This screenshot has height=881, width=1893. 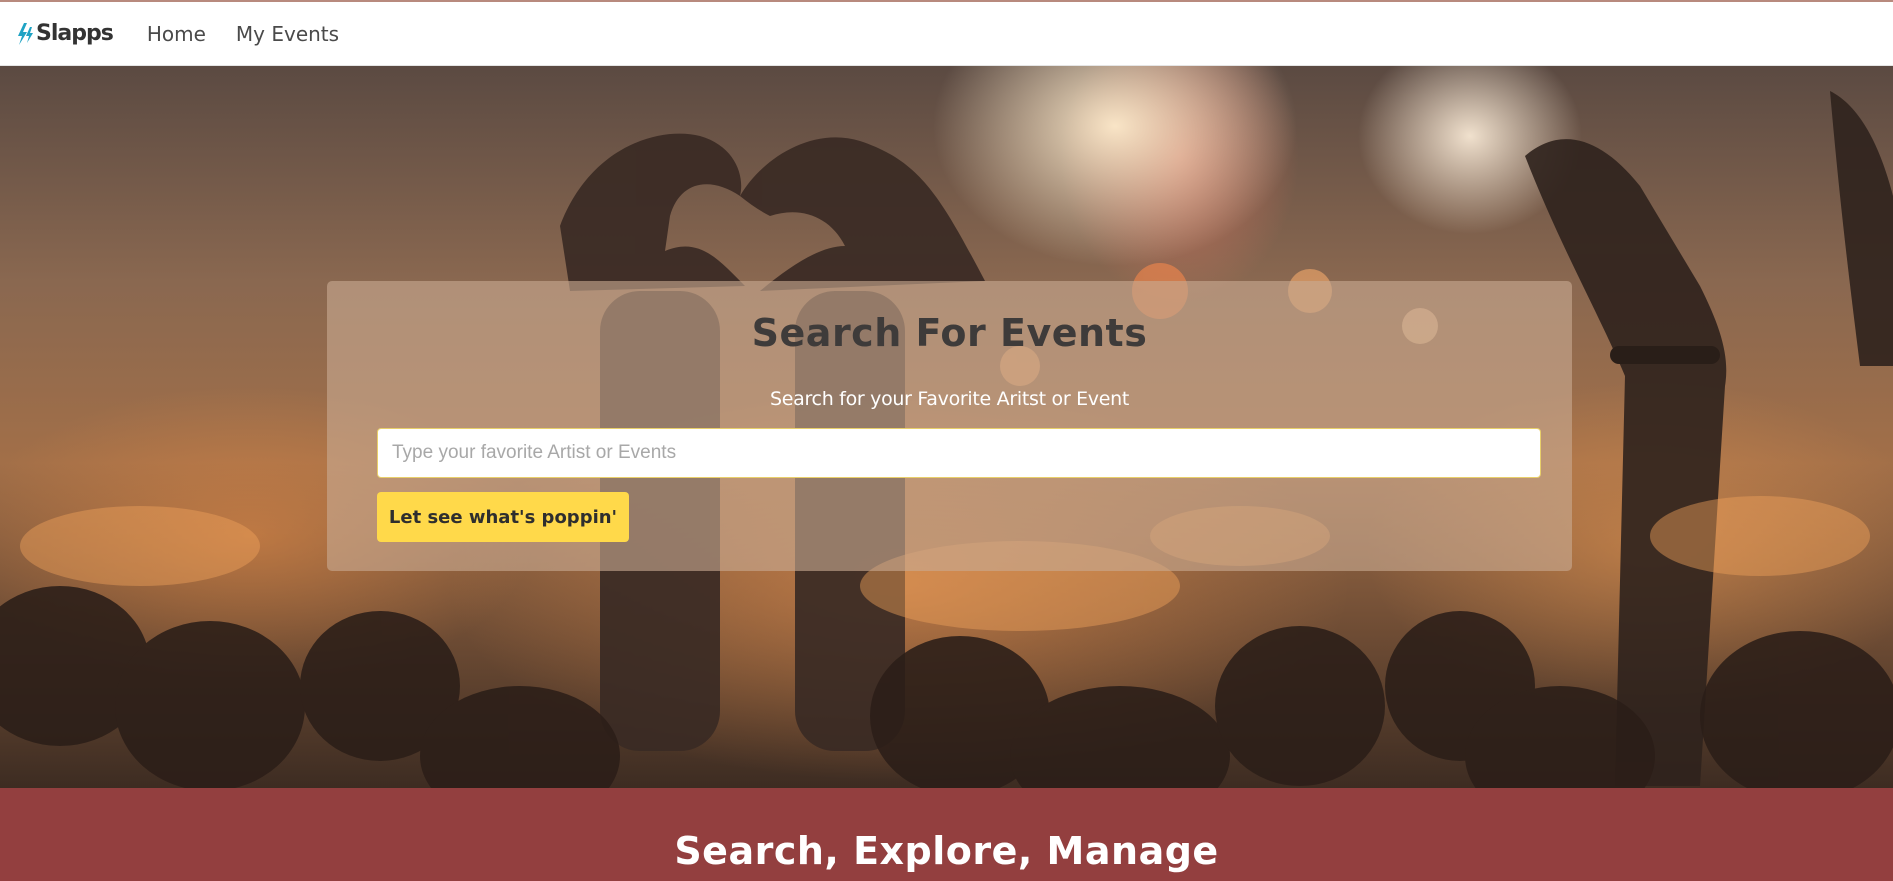 What do you see at coordinates (959, 453) in the screenshot?
I see `search-input` at bounding box center [959, 453].